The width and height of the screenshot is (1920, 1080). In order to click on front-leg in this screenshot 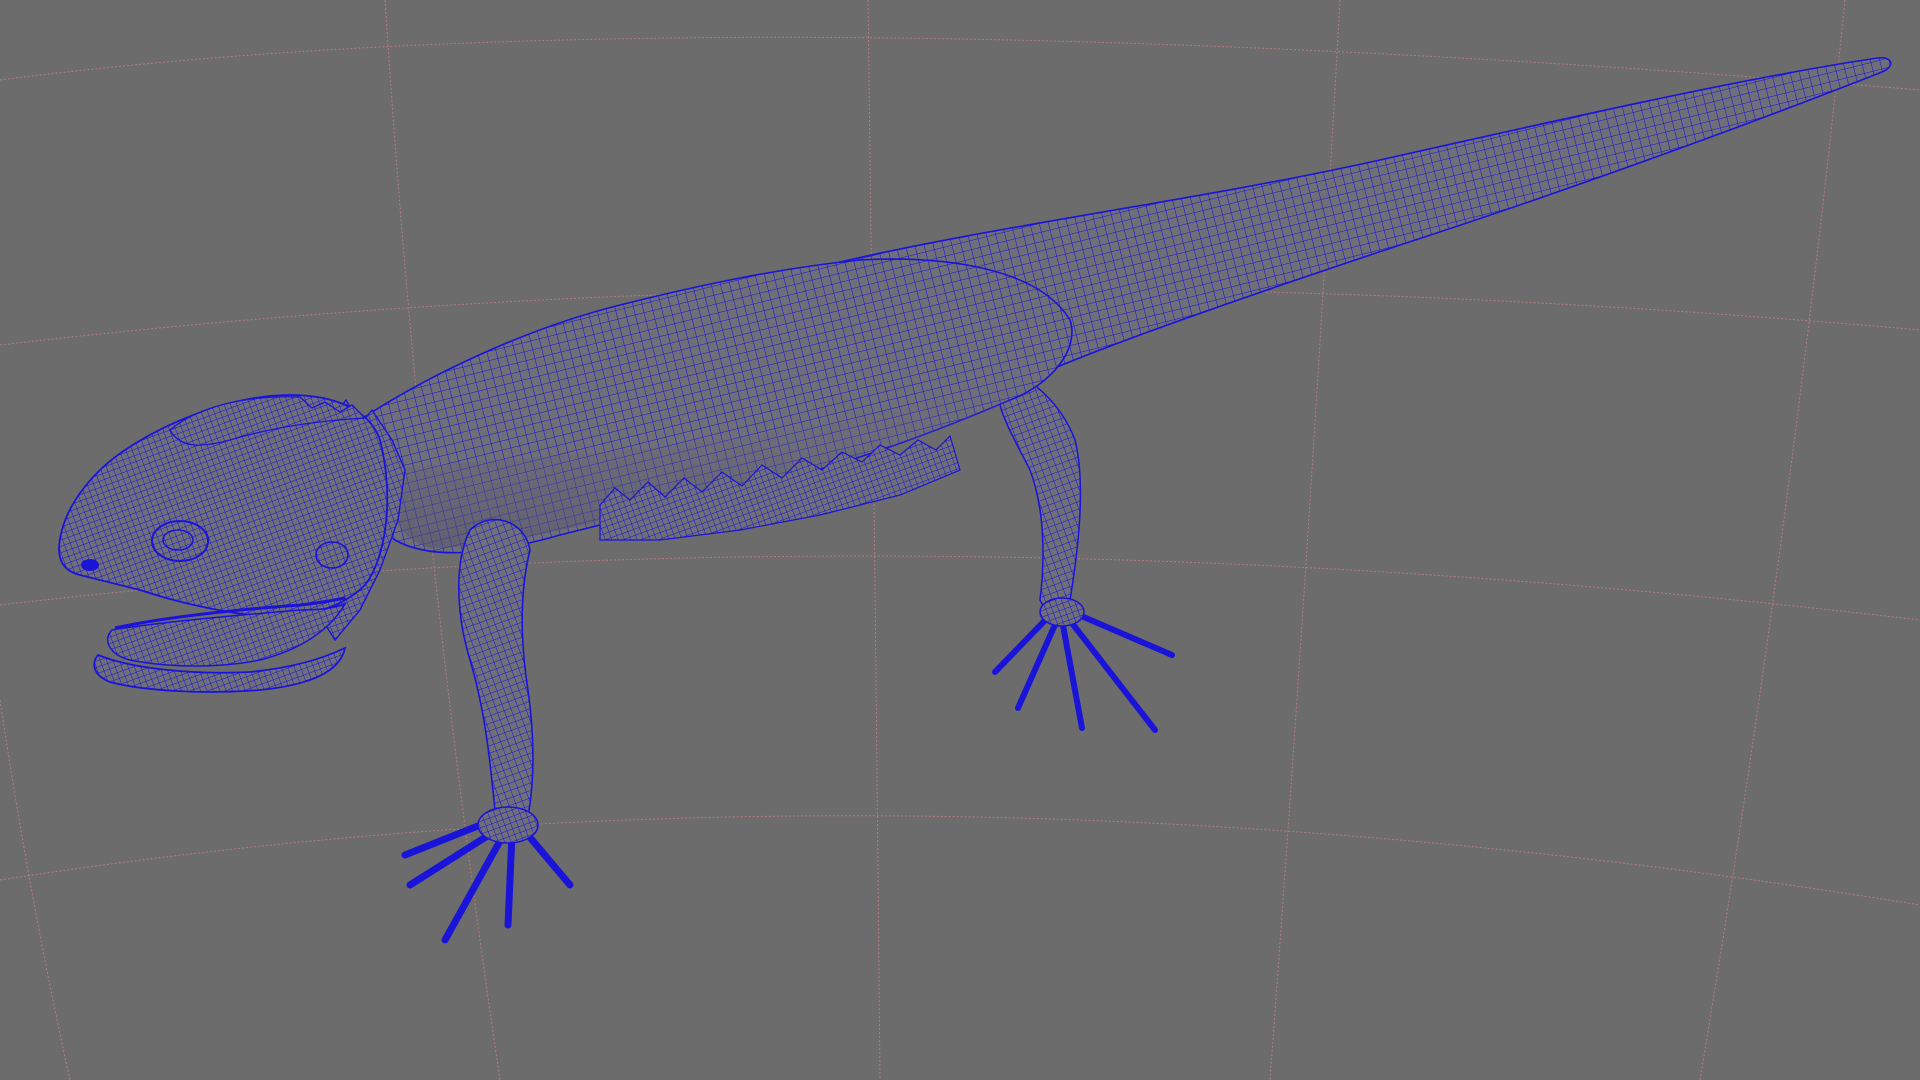, I will do `click(495, 675)`.